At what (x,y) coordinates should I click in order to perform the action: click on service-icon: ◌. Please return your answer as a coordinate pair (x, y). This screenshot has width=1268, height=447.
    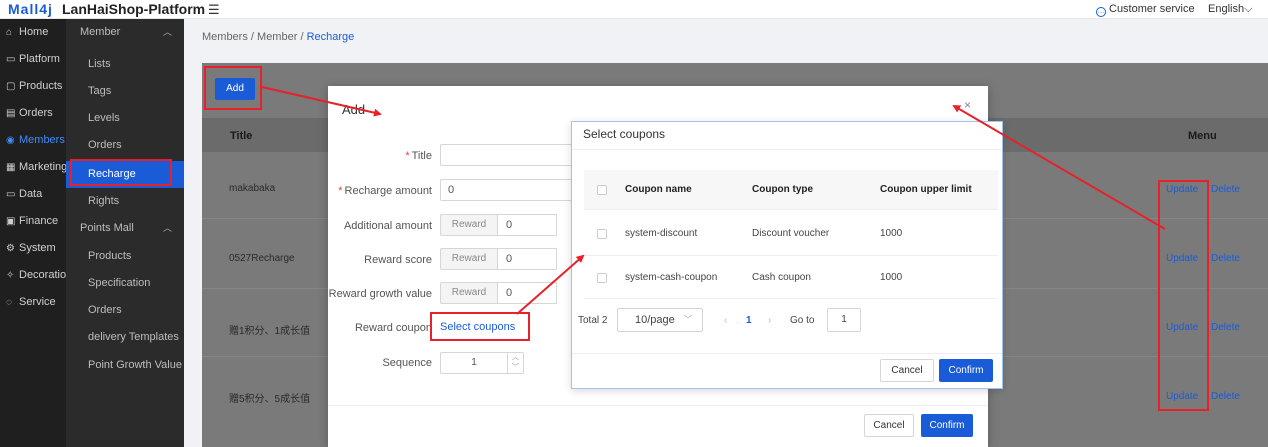
    Looking at the image, I should click on (9, 302).